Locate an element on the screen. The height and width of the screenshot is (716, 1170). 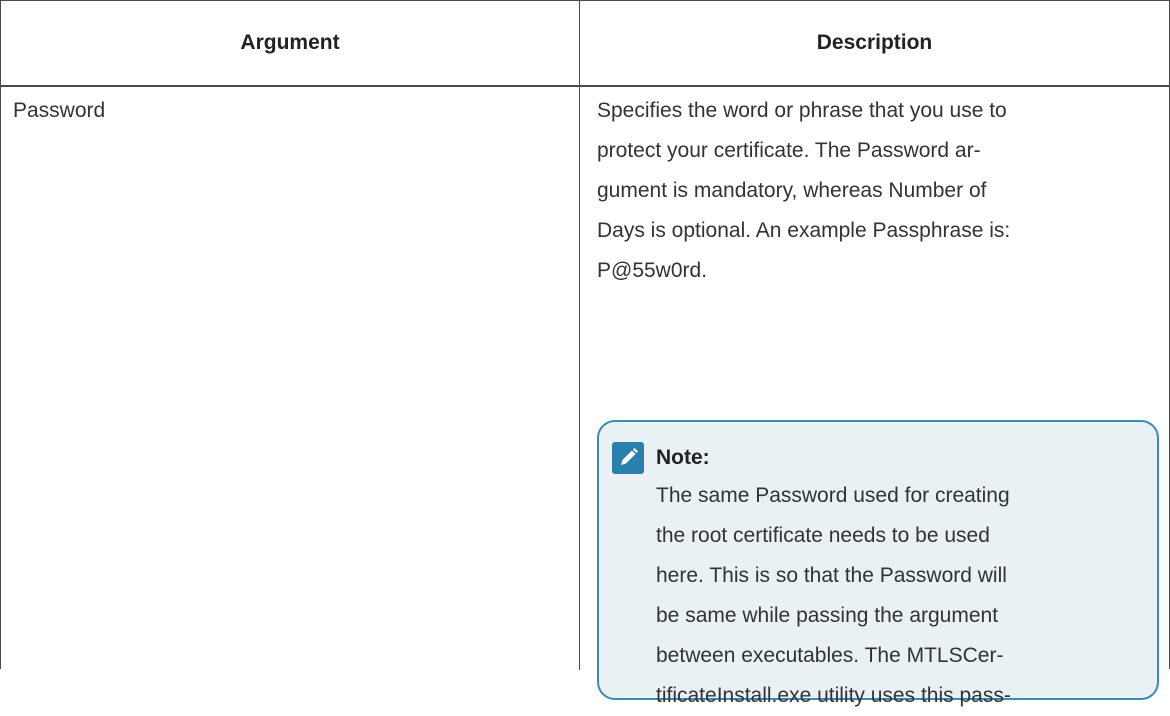
column-header-description: Description is located at coordinates (874, 42).